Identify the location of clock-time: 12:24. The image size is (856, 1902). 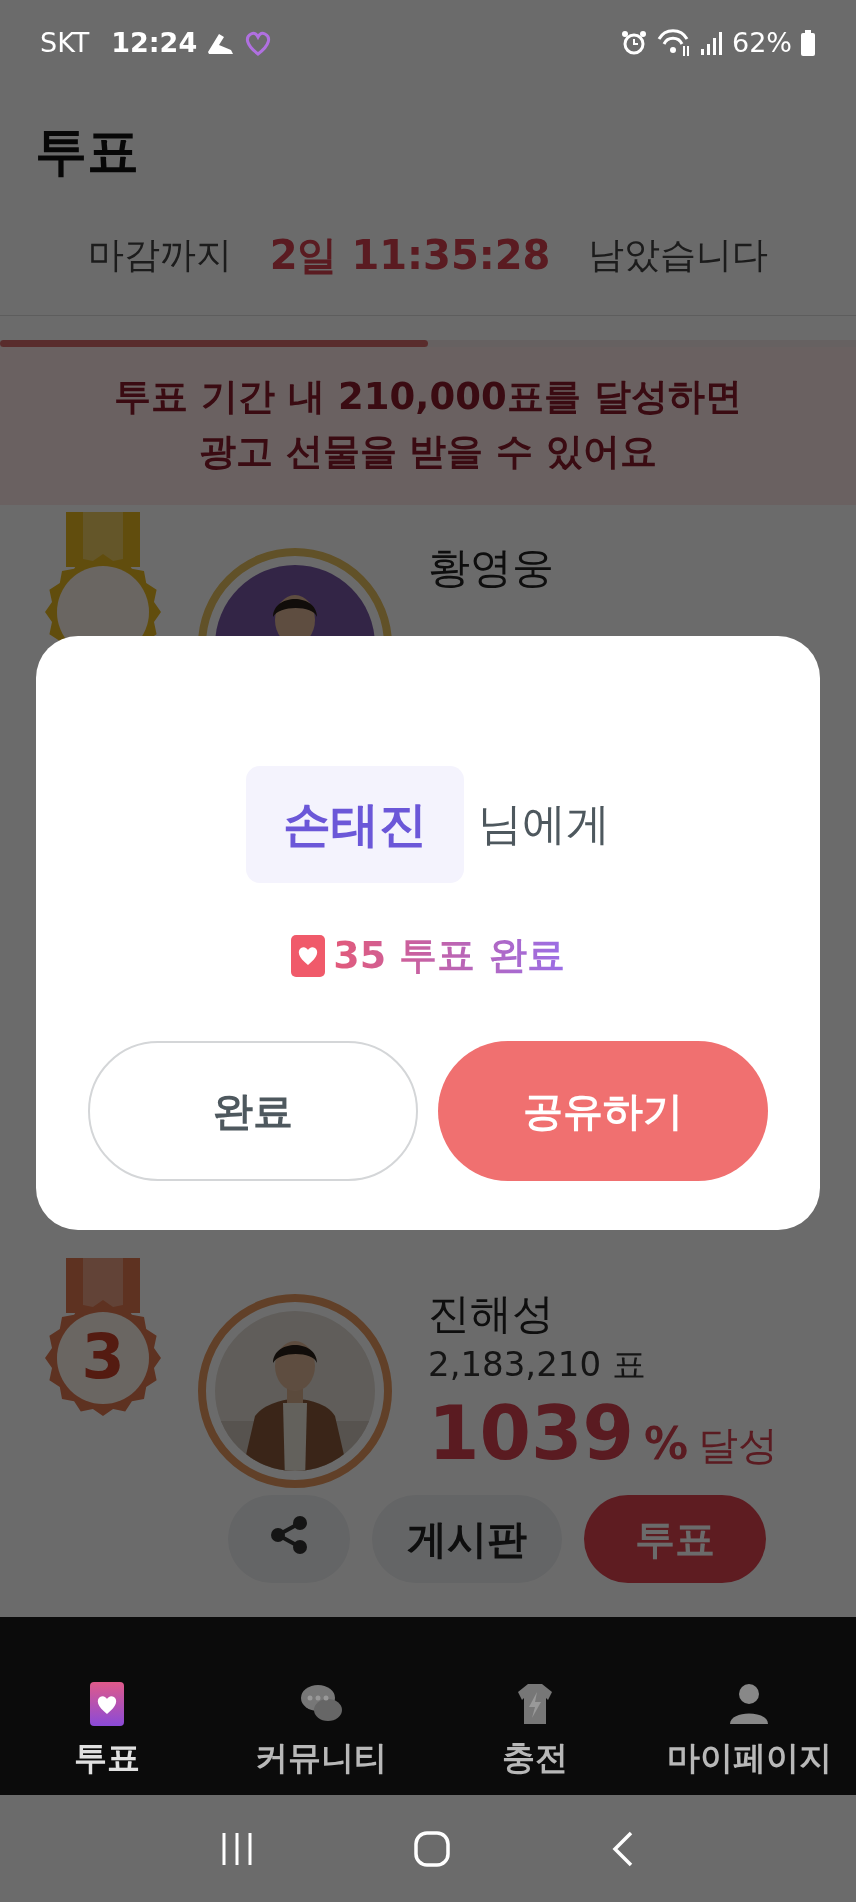
(154, 42).